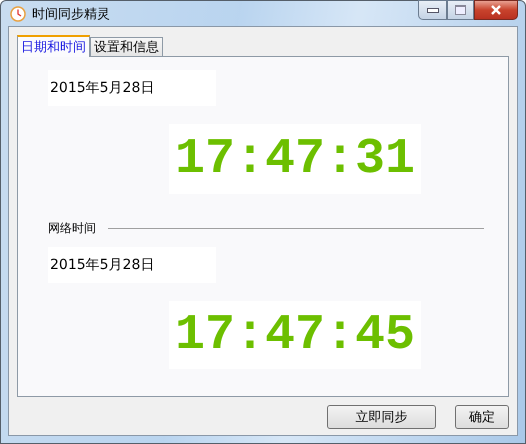 The height and width of the screenshot is (444, 526). I want to click on tab: 设置和信息, so click(126, 46).